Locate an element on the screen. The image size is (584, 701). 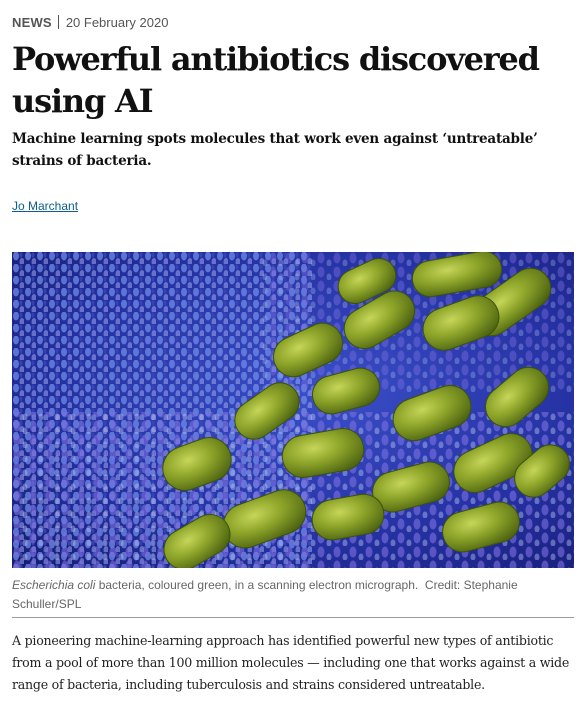
caption-divider is located at coordinates (293, 617).